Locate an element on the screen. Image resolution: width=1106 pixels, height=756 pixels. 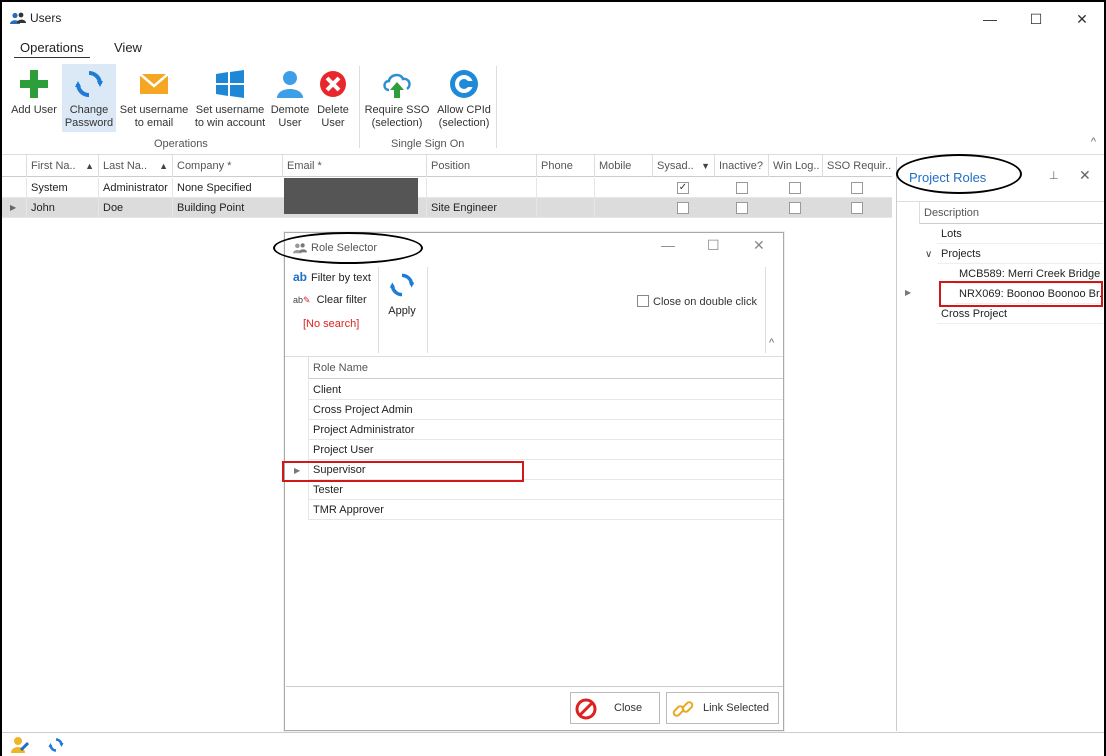
col-win-login: Win Log.. is located at coordinates (795, 166).